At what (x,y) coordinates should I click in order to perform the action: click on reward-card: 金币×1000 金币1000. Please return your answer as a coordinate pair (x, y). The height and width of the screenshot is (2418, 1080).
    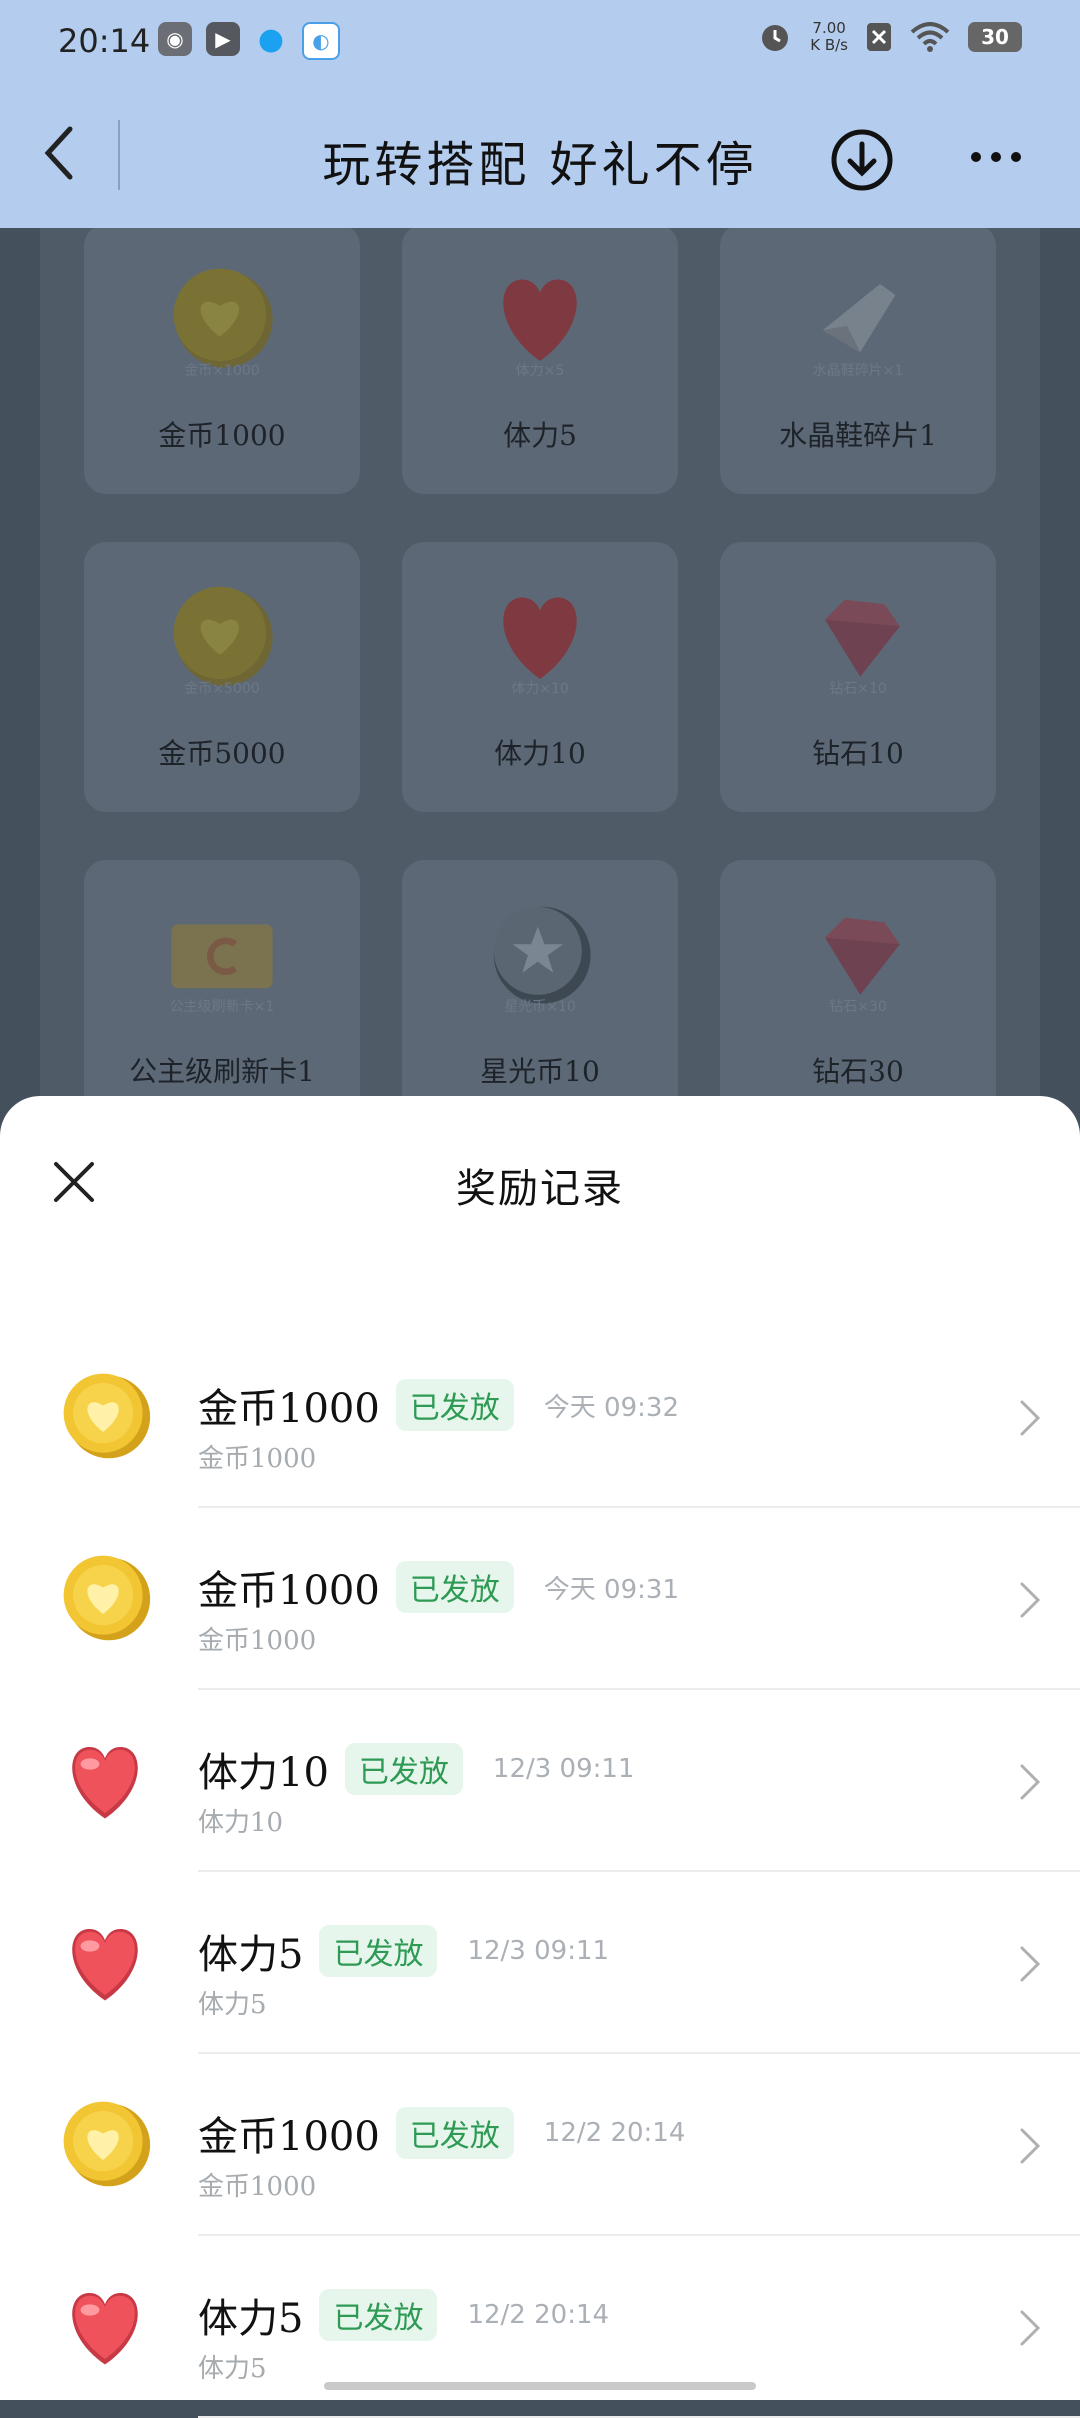
    Looking at the image, I should click on (222, 359).